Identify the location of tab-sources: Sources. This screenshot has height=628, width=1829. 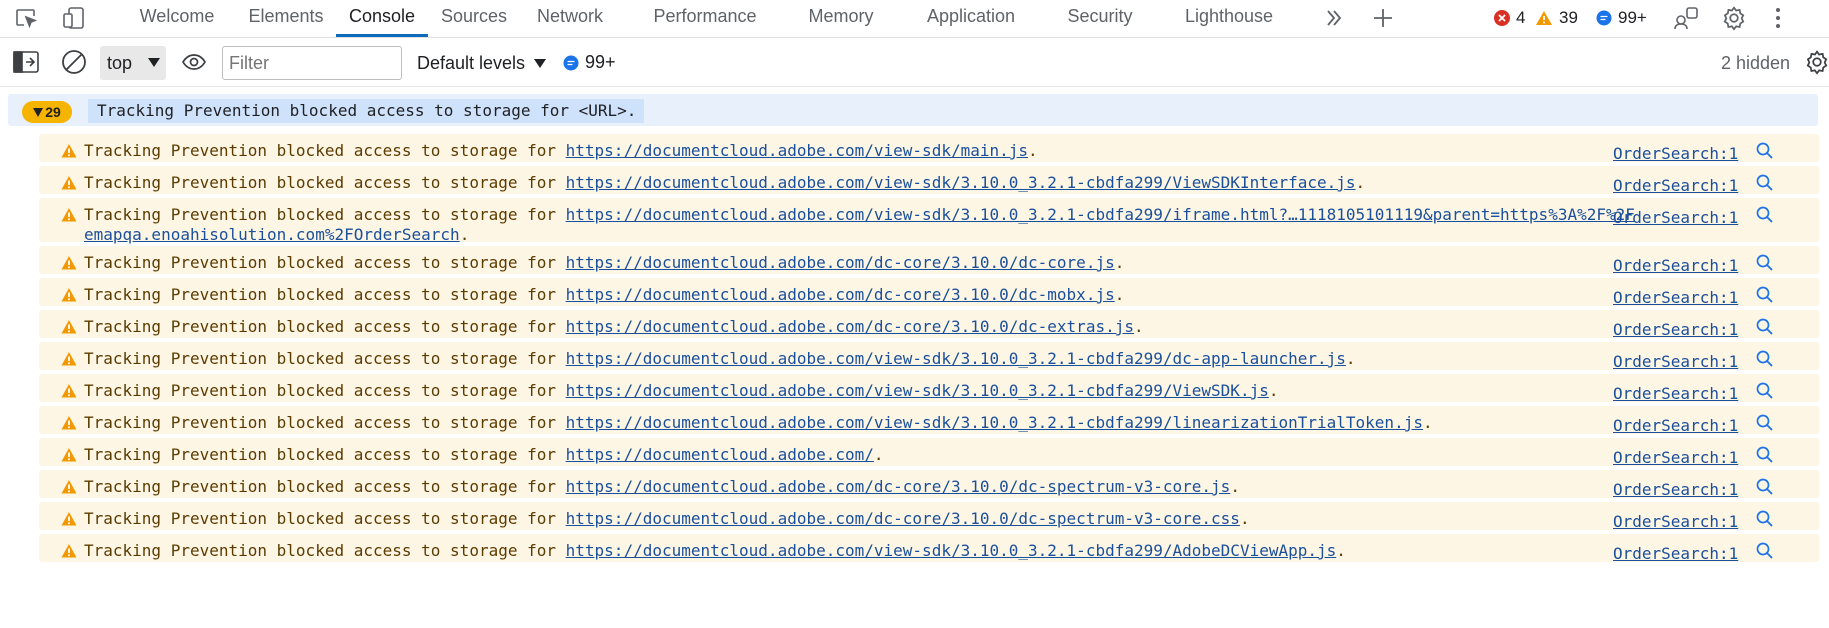
(474, 18).